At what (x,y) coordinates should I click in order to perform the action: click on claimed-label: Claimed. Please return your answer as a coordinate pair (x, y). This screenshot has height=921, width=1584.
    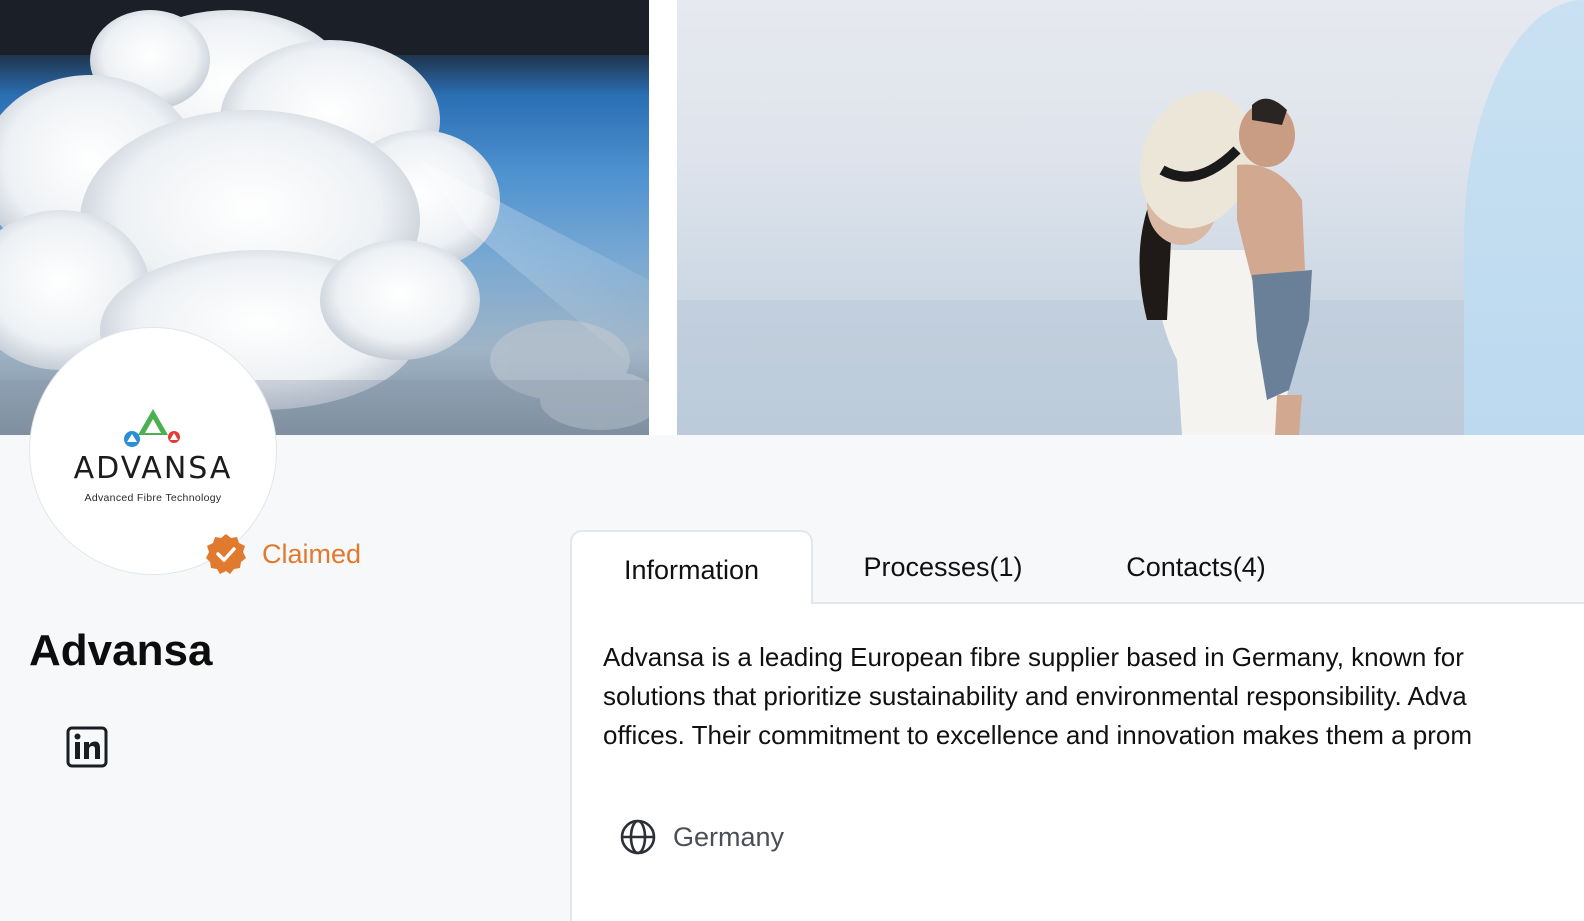
    Looking at the image, I should click on (312, 553).